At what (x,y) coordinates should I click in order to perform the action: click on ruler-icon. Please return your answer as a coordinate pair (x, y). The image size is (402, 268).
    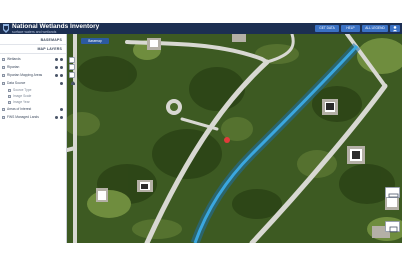
    Looking at the image, I should click on (393, 195).